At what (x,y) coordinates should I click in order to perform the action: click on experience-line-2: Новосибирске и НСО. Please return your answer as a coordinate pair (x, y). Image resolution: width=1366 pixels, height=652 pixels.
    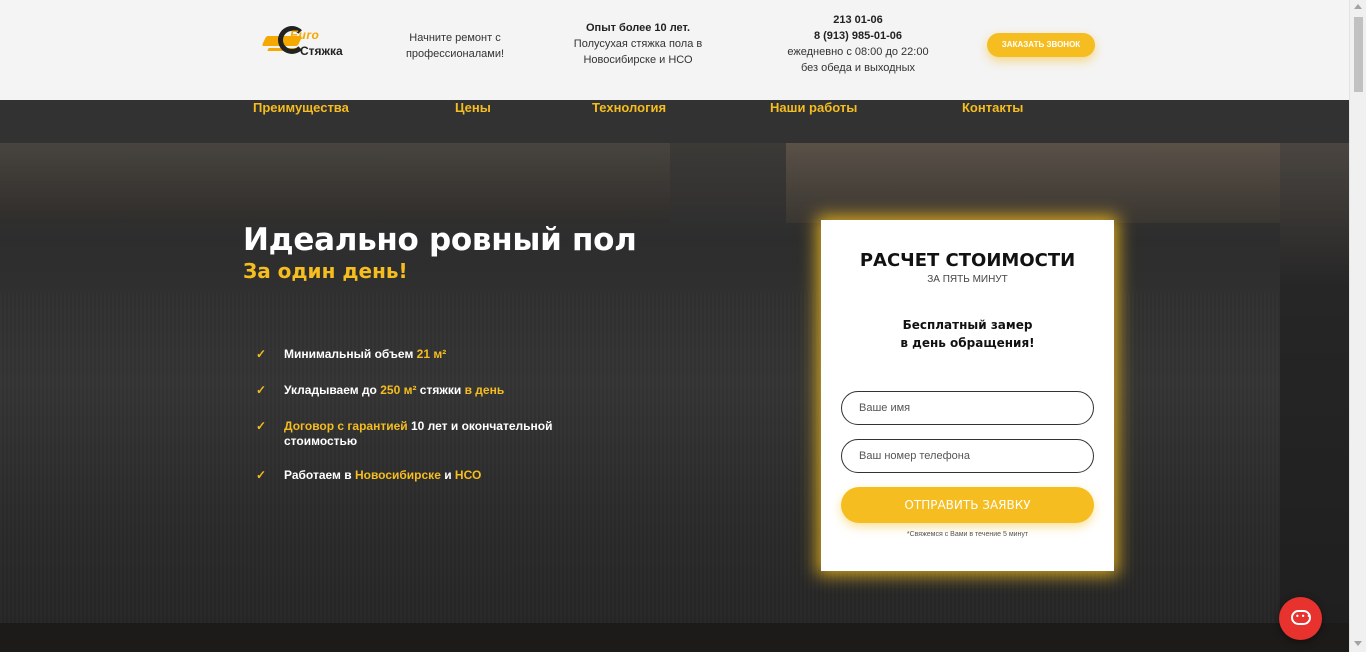
    Looking at the image, I should click on (638, 60).